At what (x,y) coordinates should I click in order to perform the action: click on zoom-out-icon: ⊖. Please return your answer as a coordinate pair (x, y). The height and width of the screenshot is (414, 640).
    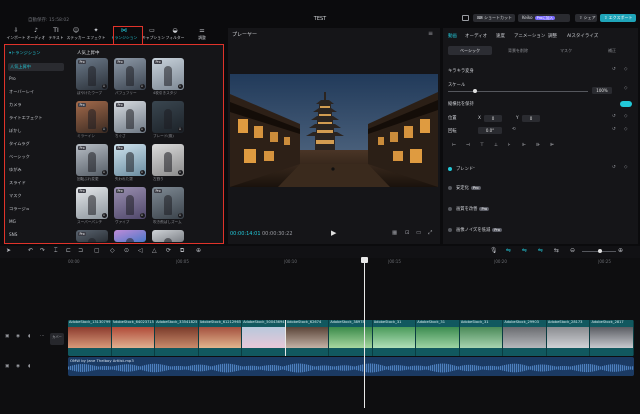
    Looking at the image, I should click on (572, 250).